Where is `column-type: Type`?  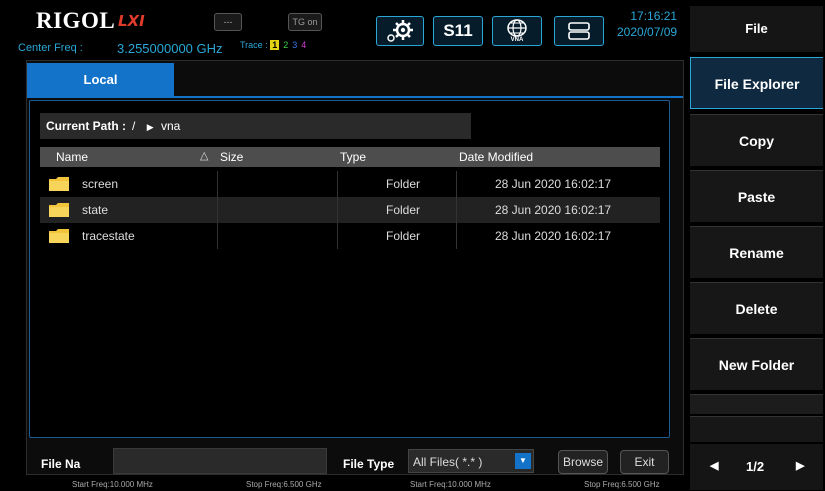
column-type: Type is located at coordinates (353, 157).